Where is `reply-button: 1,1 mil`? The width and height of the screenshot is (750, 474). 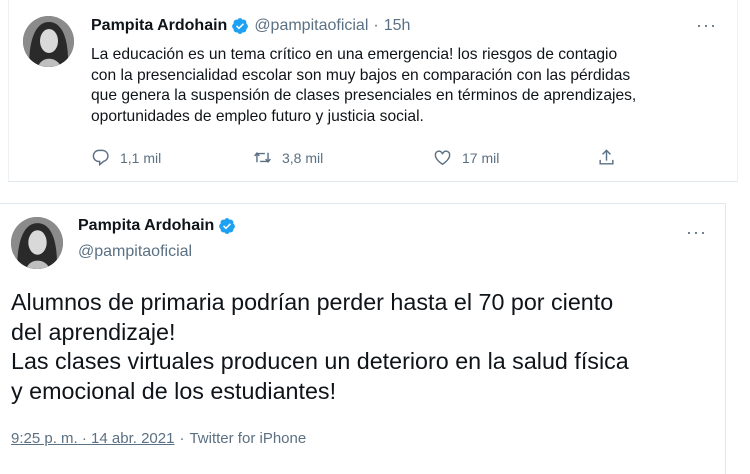
reply-button: 1,1 mil is located at coordinates (126, 157).